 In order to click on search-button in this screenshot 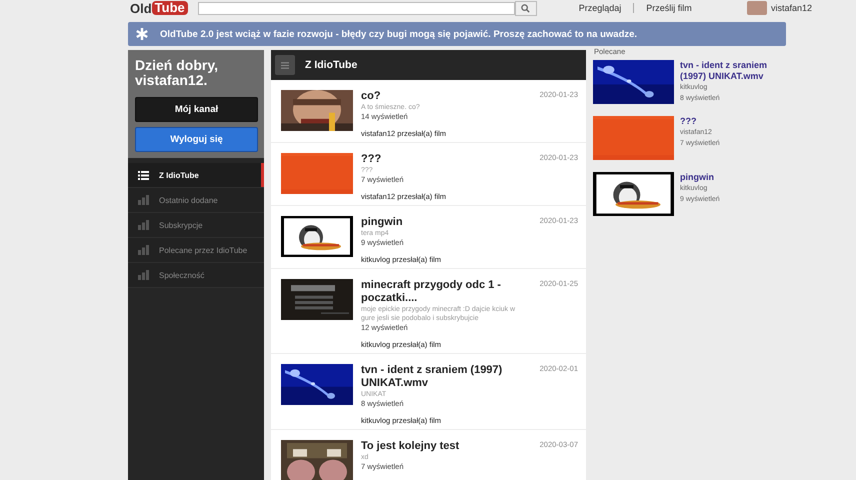, I will do `click(525, 8)`.